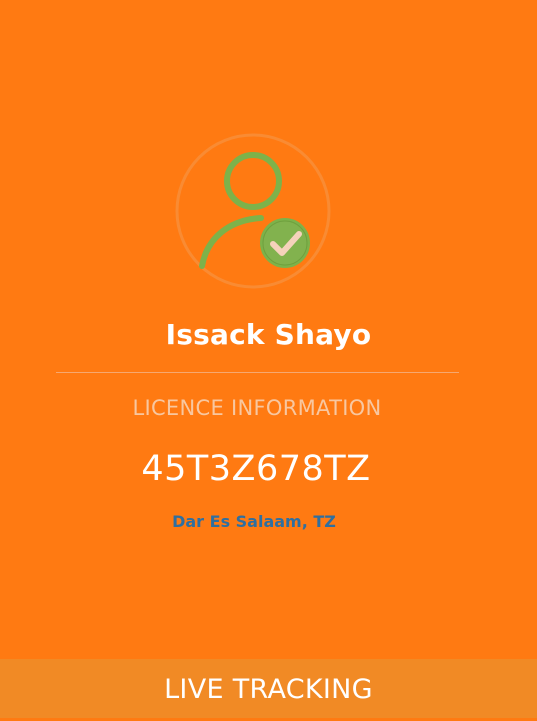 This screenshot has width=537, height=721. What do you see at coordinates (256, 469) in the screenshot?
I see `licence-number: 45T3Z678TZ` at bounding box center [256, 469].